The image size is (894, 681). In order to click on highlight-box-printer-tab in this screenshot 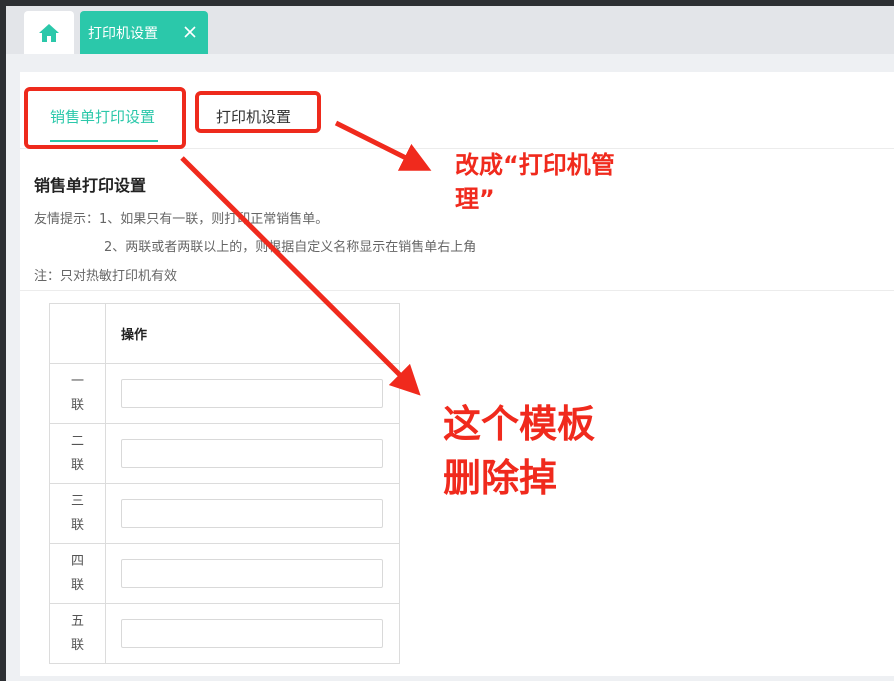, I will do `click(258, 112)`.